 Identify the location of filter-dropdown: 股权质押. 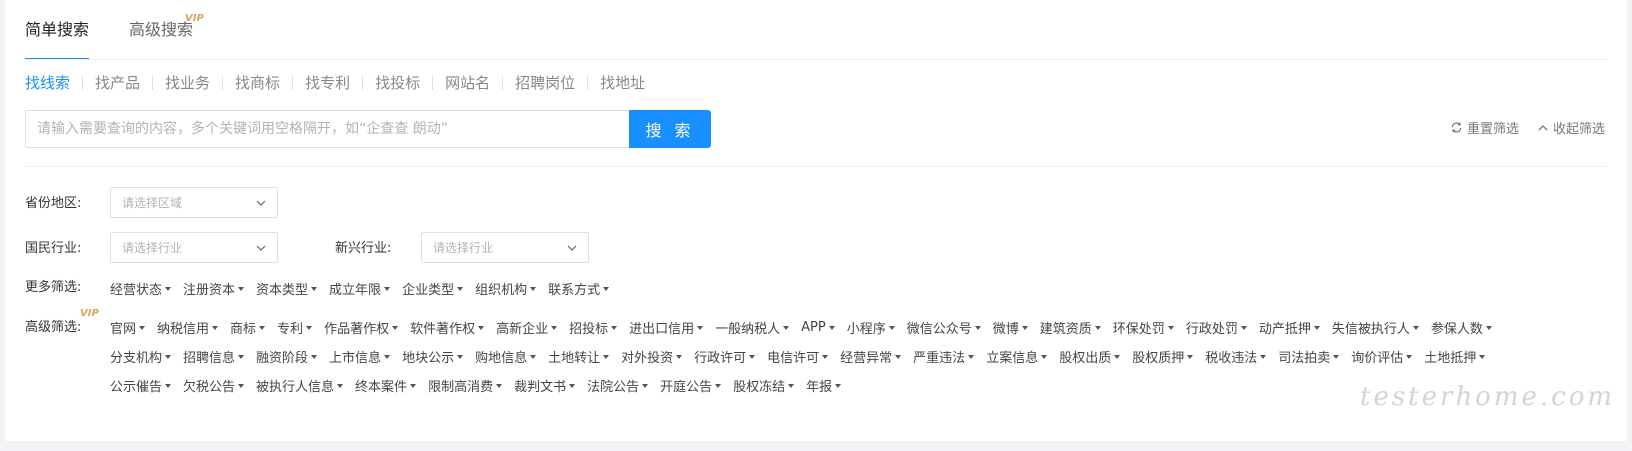
(1163, 356).